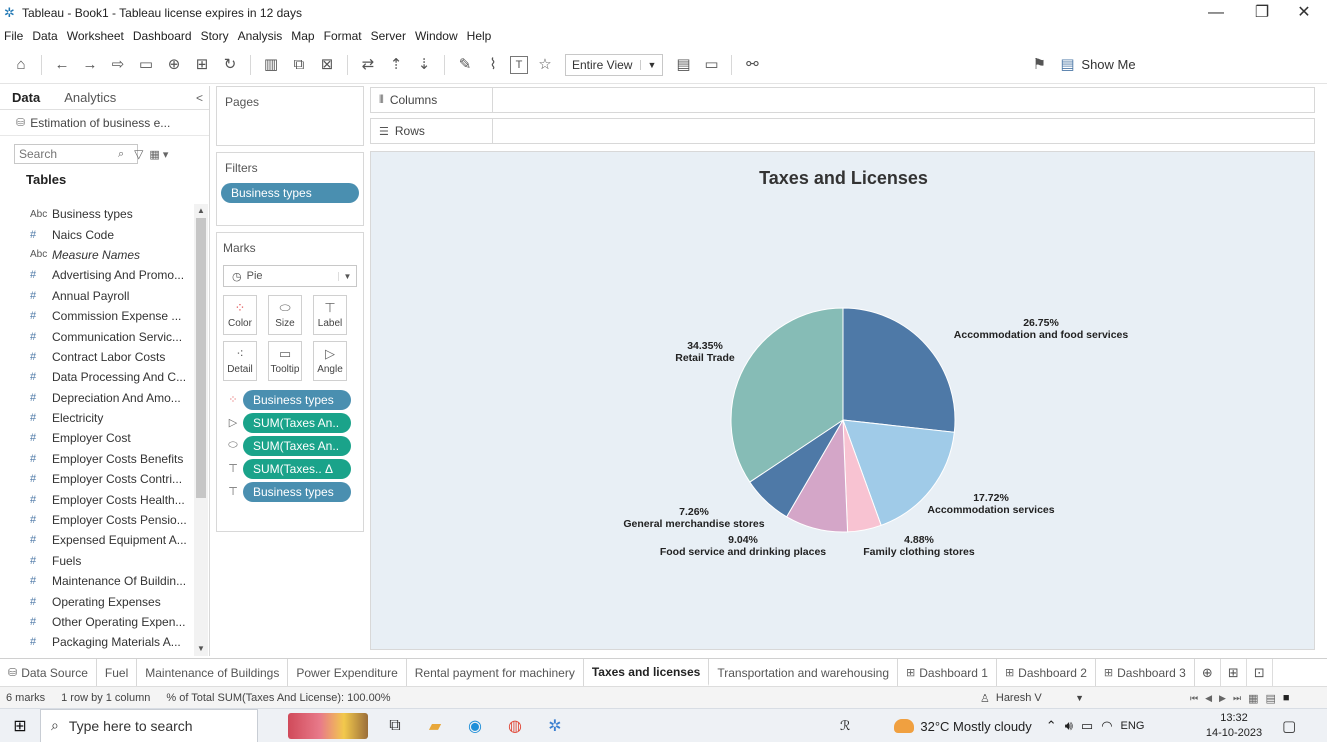 The width and height of the screenshot is (1327, 742). Describe the element at coordinates (1133, 726) in the screenshot. I see `language-indicator: ENG` at that location.